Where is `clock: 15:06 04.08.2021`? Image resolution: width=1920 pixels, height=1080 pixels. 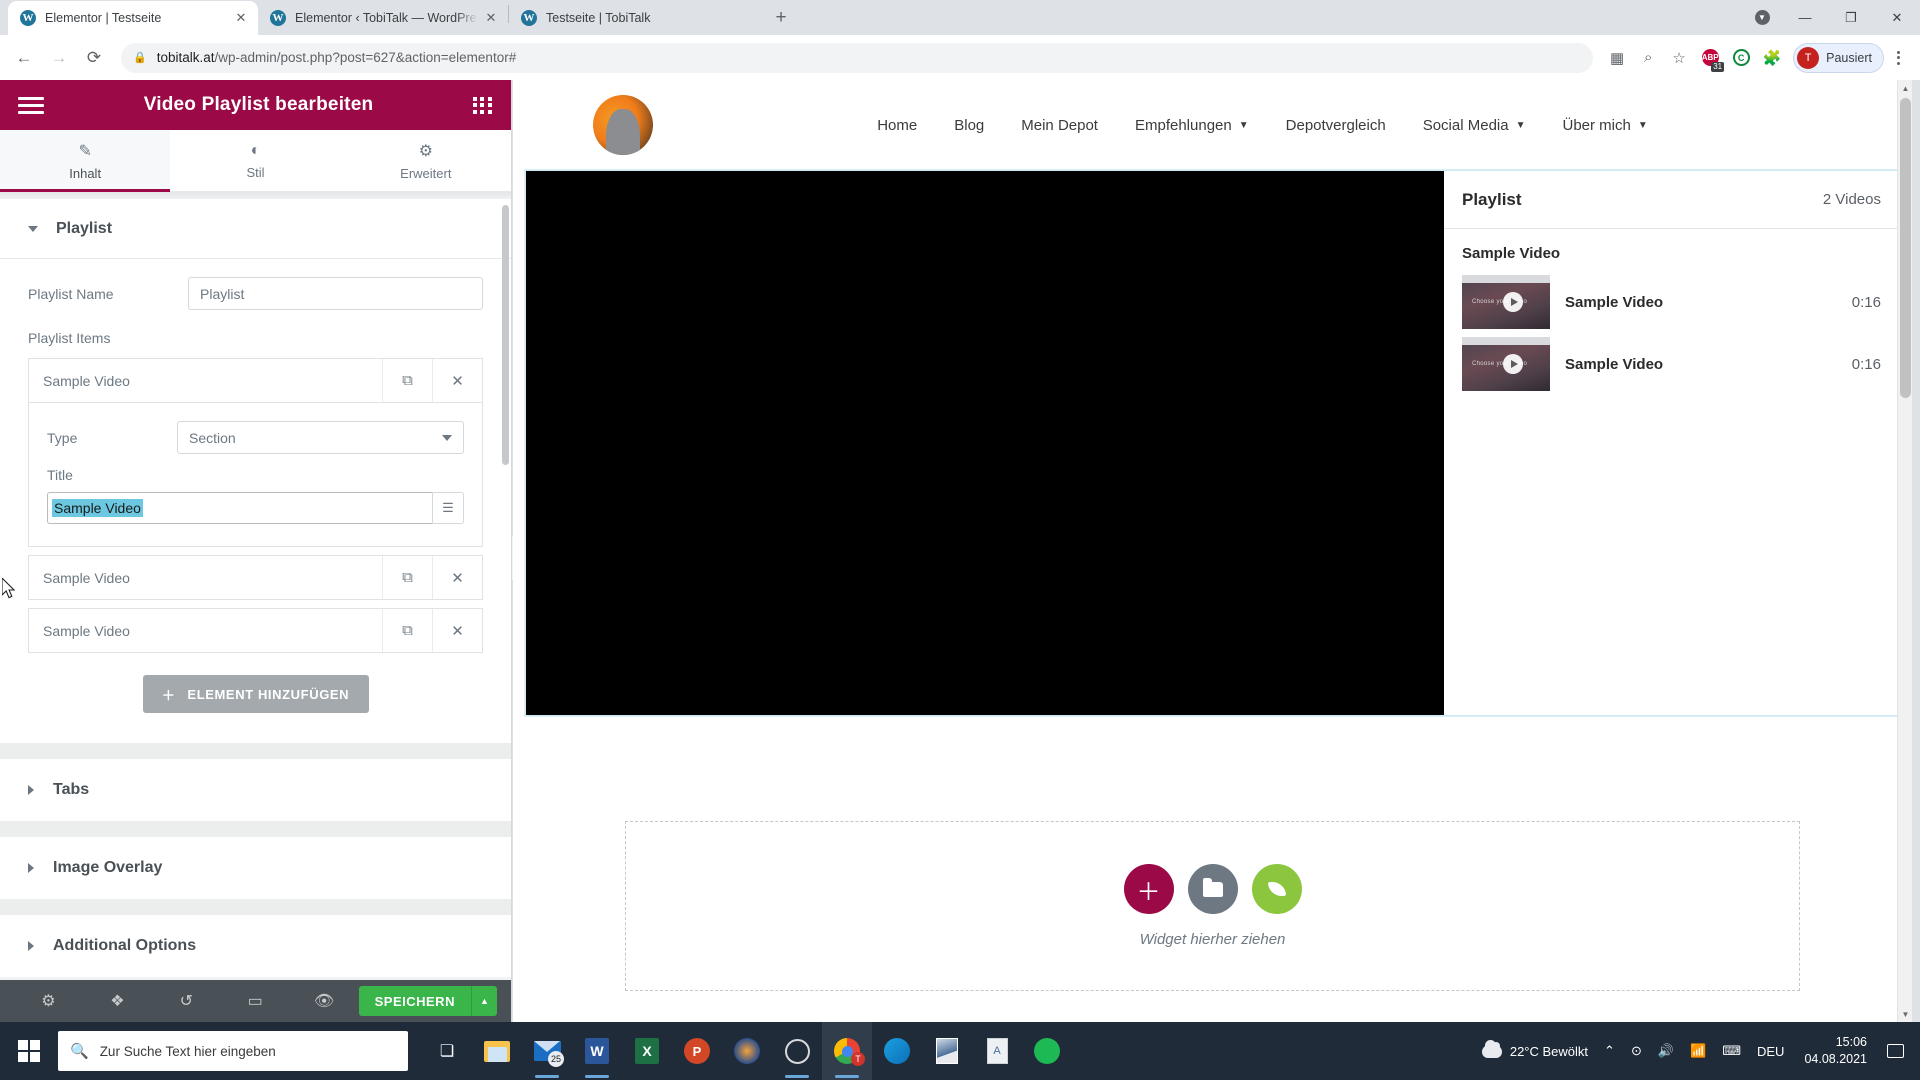
clock: 15:06 04.08.2021 is located at coordinates (1835, 1051).